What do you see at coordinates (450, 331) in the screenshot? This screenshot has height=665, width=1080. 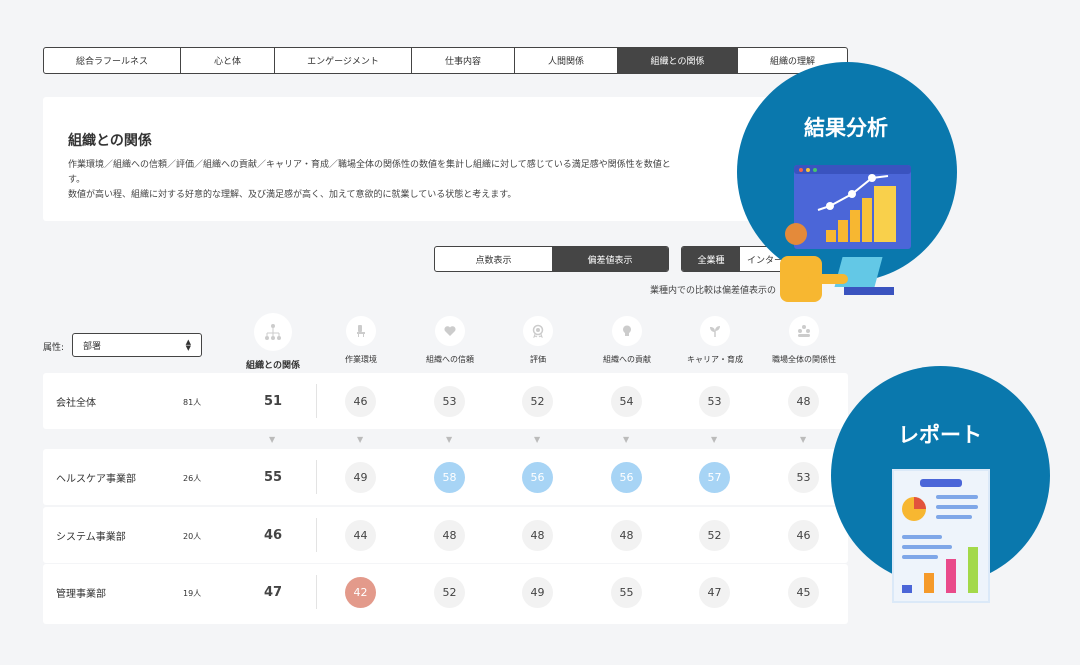 I see `heart-icon` at bounding box center [450, 331].